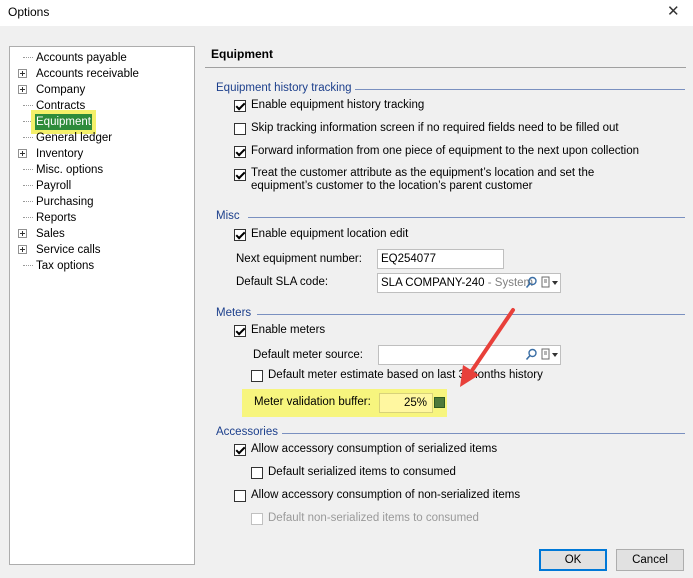 The width and height of the screenshot is (693, 578). What do you see at coordinates (87, 74) in the screenshot?
I see `tree-item-label: Accounts receivable` at bounding box center [87, 74].